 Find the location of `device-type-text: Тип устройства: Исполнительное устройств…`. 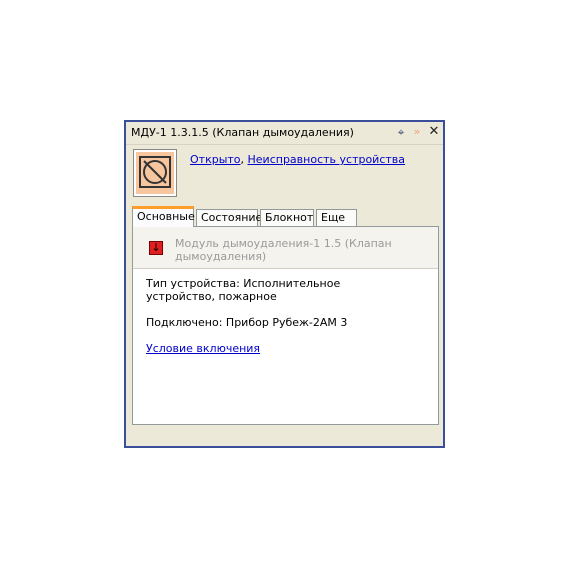

device-type-text: Тип устройства: Исполнительное устройств… is located at coordinates (243, 290).